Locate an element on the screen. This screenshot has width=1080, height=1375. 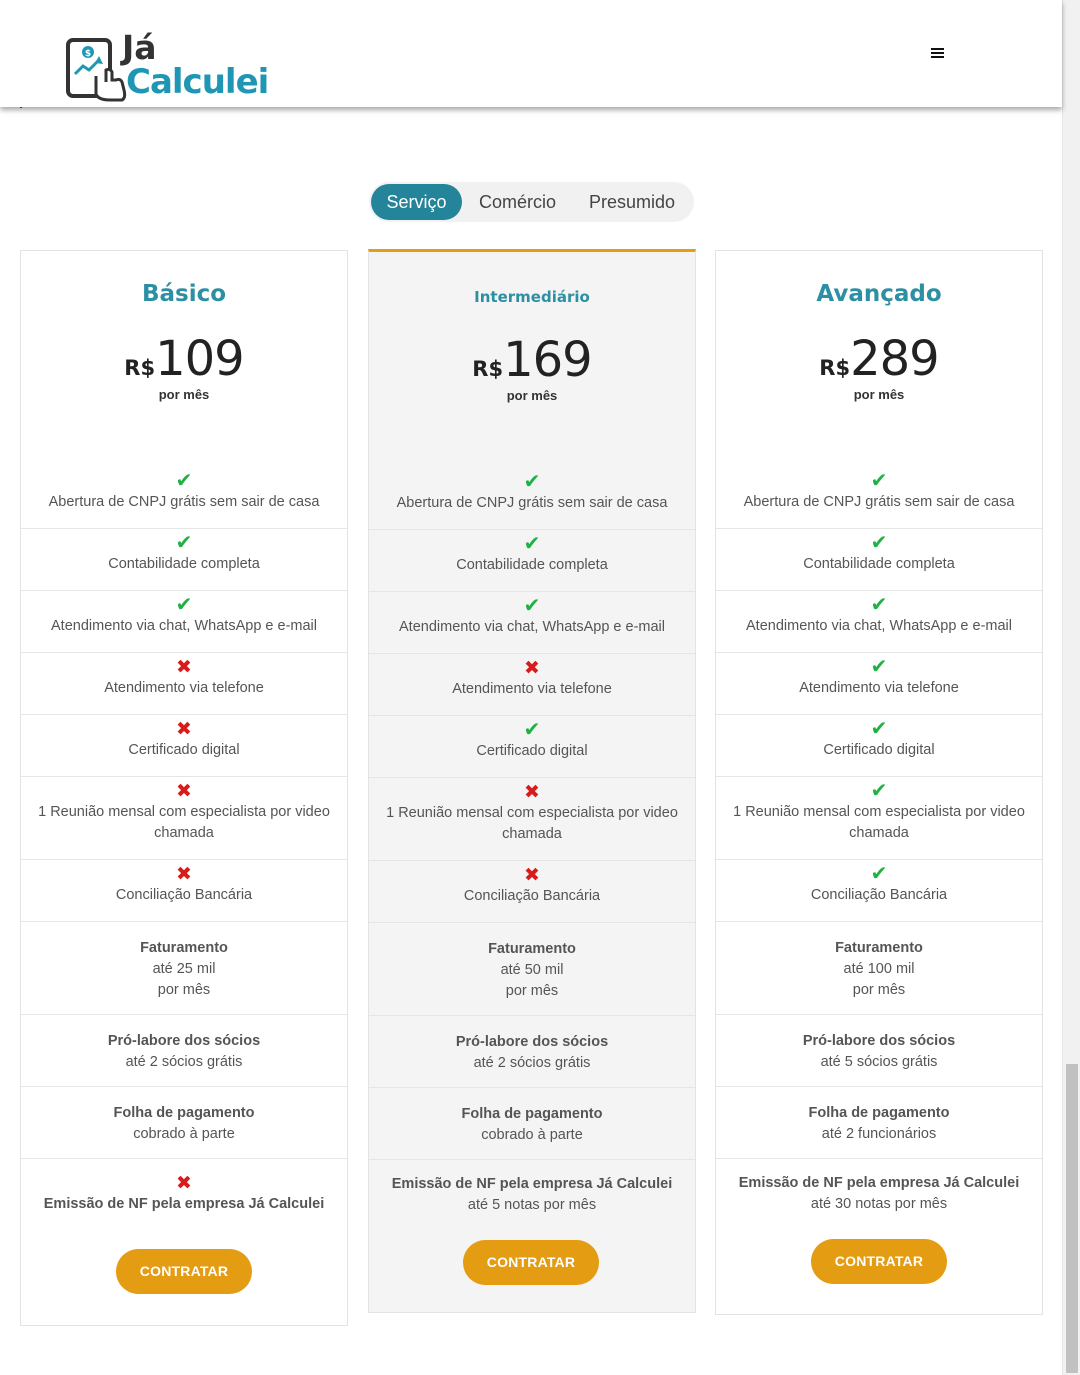
plan-price: R$109 is located at coordinates (184, 359).